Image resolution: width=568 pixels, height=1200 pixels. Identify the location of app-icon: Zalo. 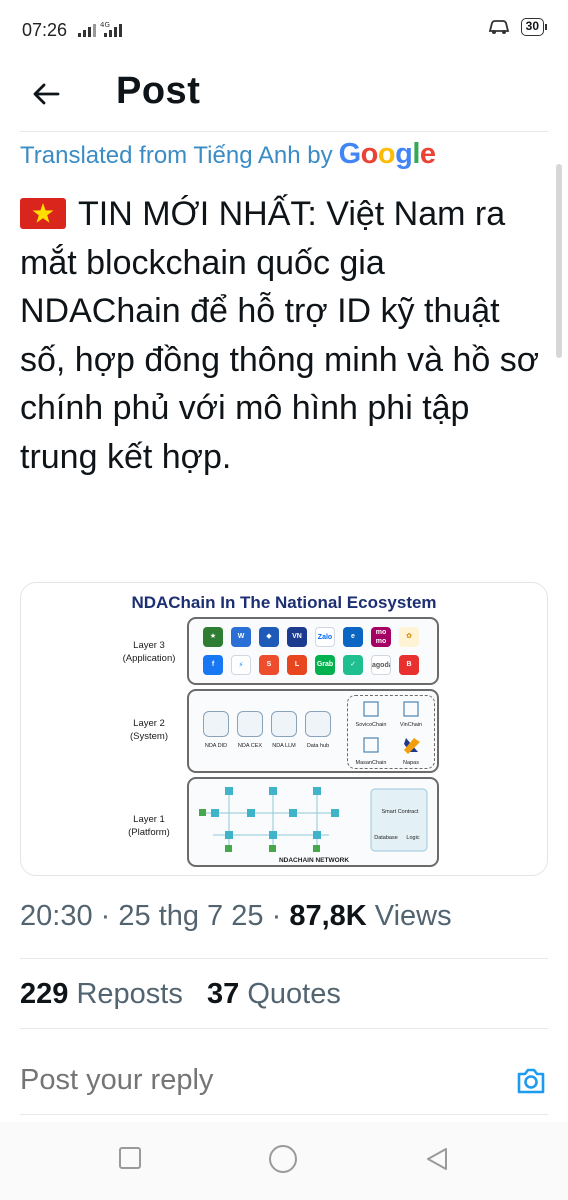
(325, 637).